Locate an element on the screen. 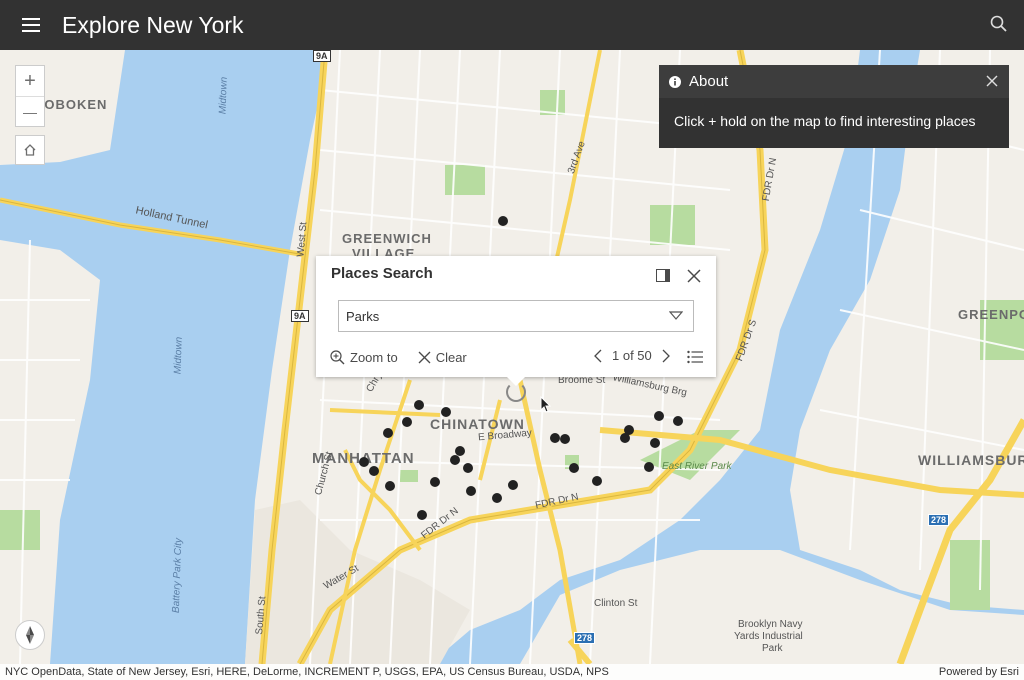 Image resolution: width=1024 pixels, height=680 pixels. zoom-to-label: Zoom to is located at coordinates (374, 357).